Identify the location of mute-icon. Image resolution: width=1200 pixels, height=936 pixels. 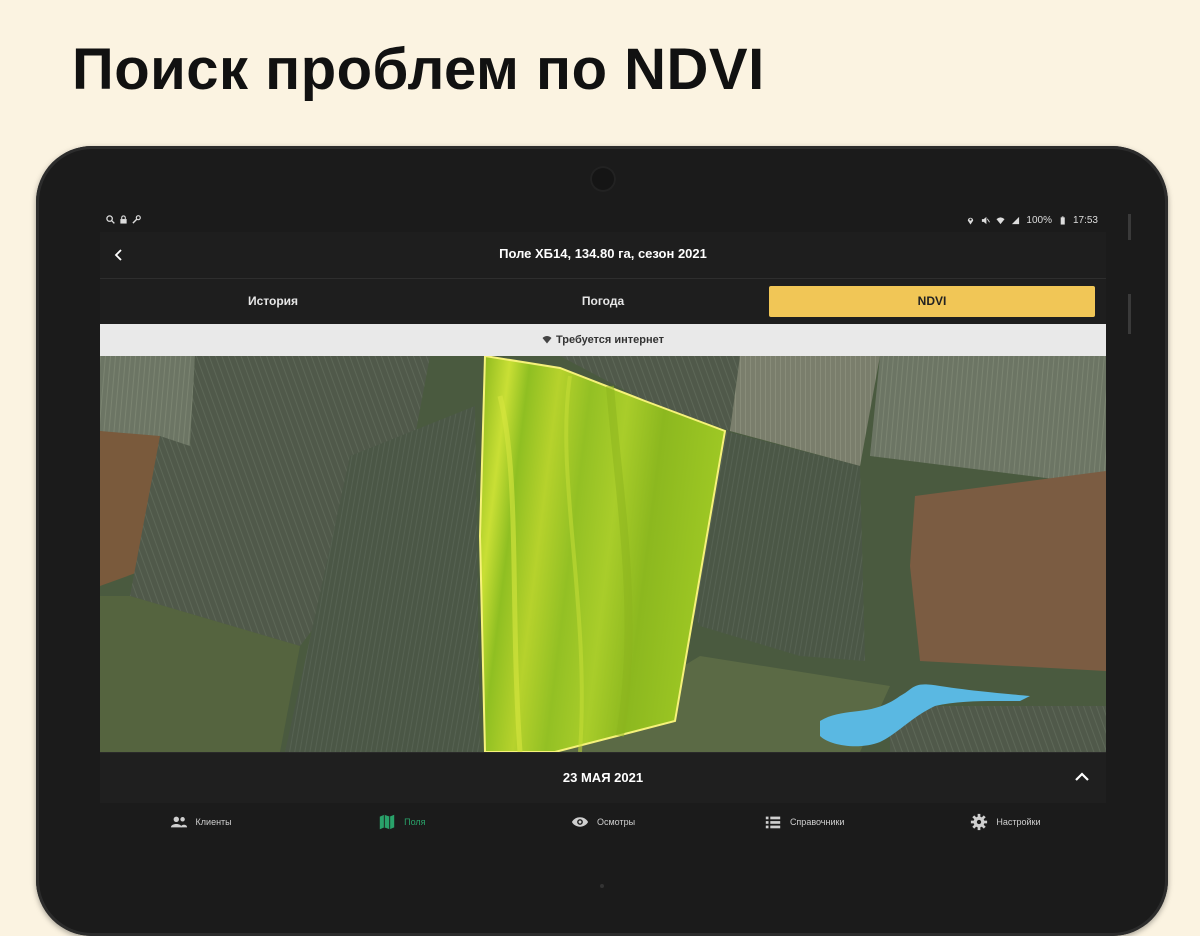
(986, 220).